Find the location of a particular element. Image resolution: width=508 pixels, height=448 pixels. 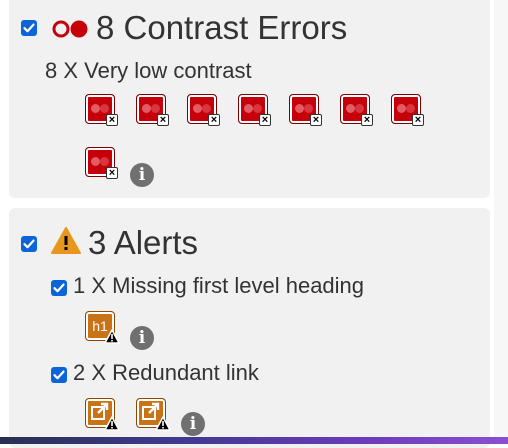

contrast-errors-checkbox is located at coordinates (29, 28).